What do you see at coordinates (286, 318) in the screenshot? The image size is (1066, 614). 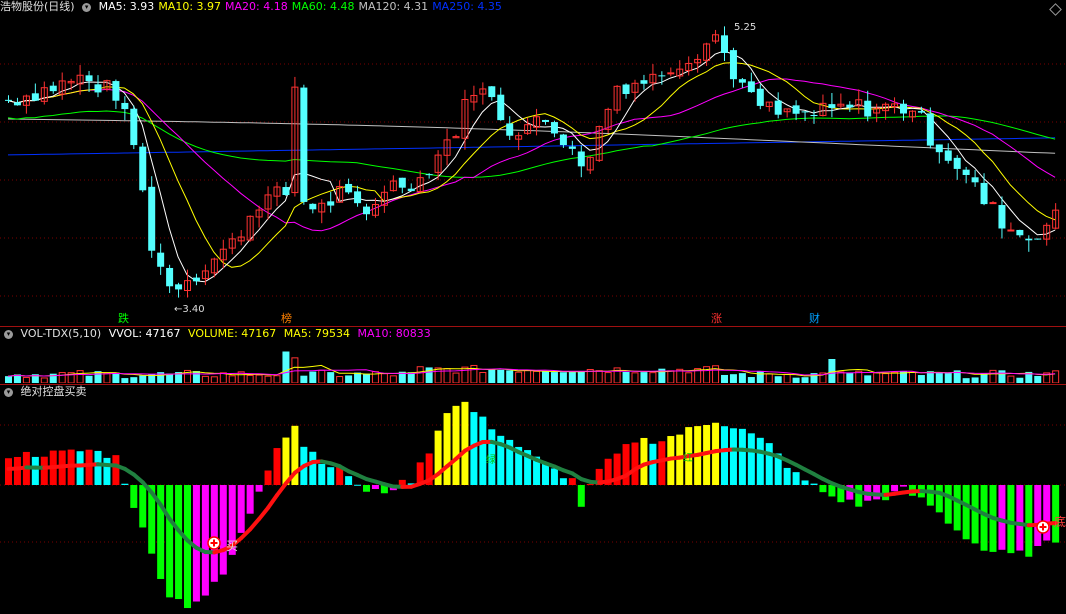 I see `event-marker-bang: 榜` at bounding box center [286, 318].